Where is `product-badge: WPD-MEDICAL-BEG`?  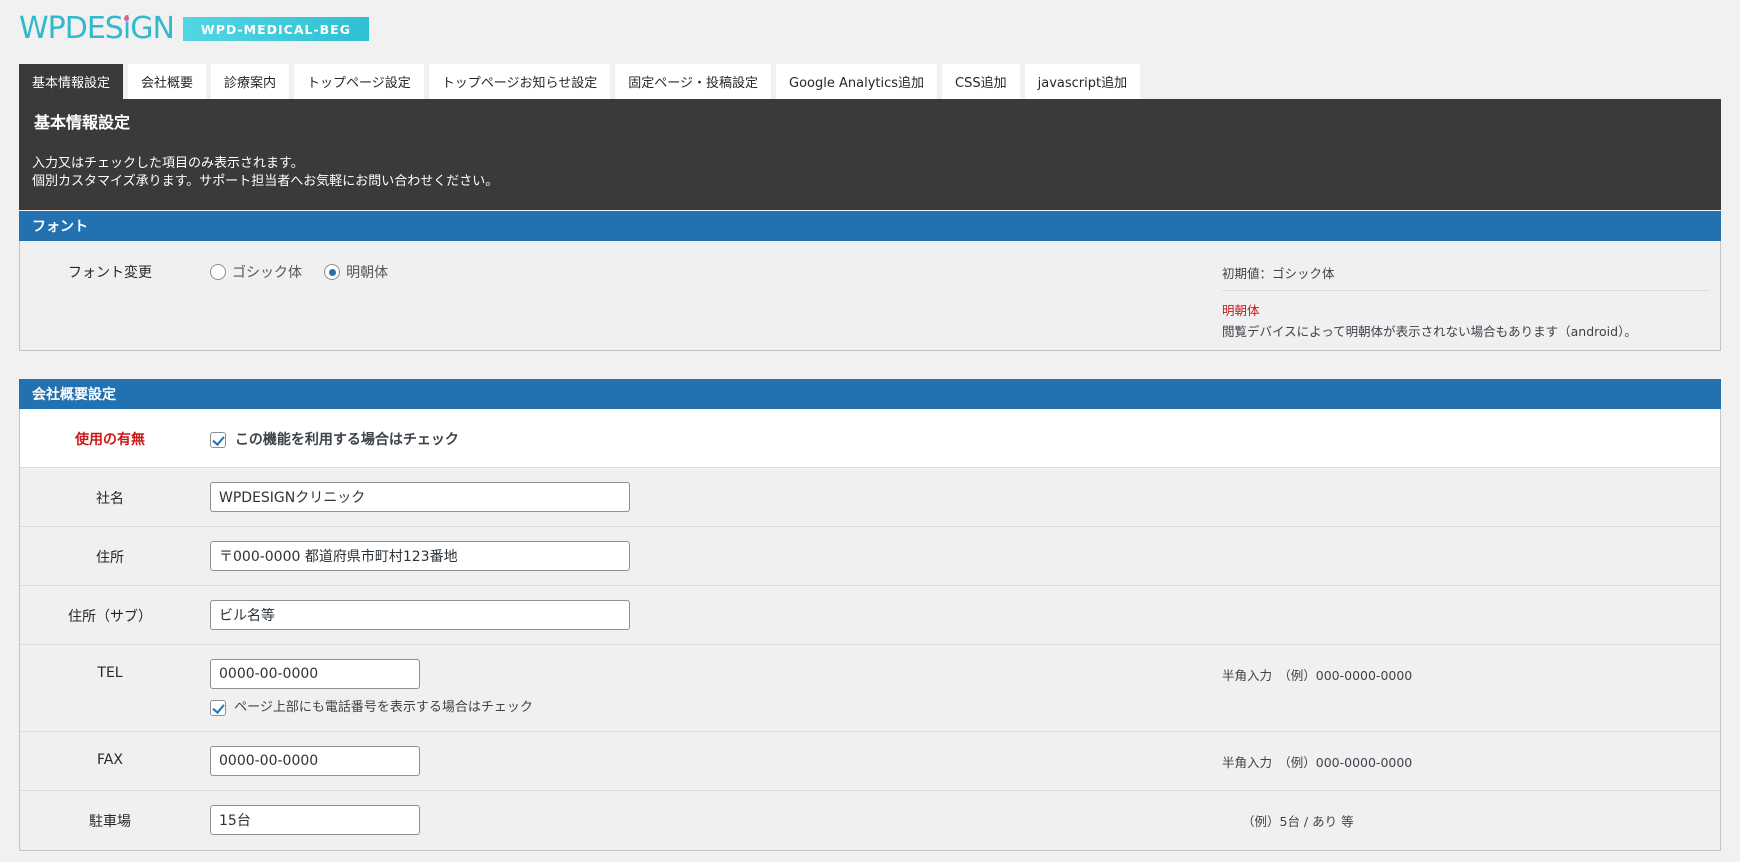 product-badge: WPD-MEDICAL-BEG is located at coordinates (275, 29).